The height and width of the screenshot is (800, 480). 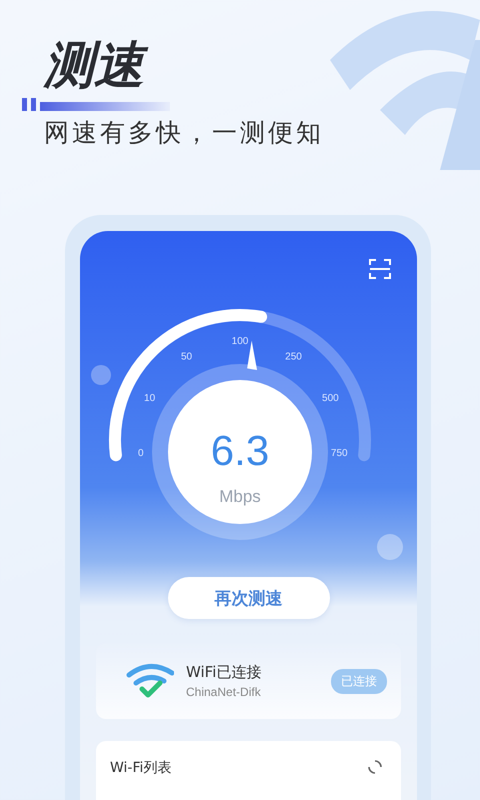 I want to click on refresh-icon, so click(x=375, y=767).